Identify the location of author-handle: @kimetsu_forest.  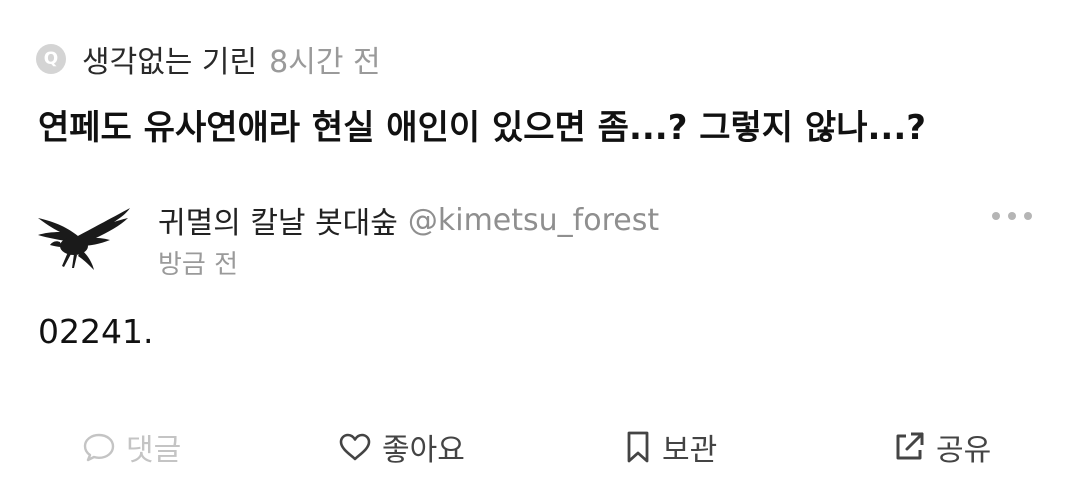
(533, 220).